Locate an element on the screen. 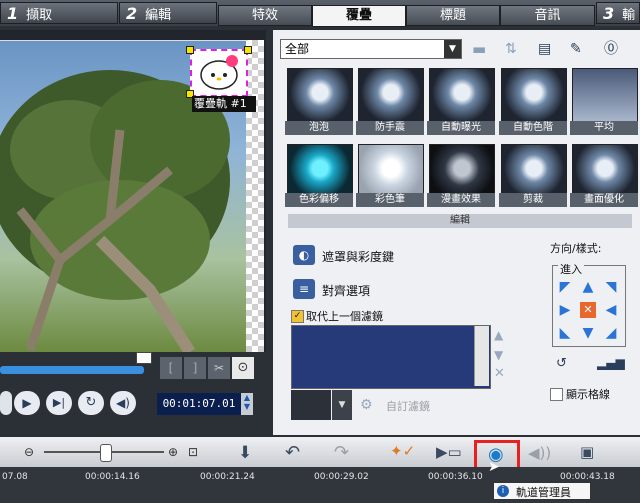 Image resolution: width=640 pixels, height=503 pixels. effect-label: 自動曝光 is located at coordinates (461, 128).